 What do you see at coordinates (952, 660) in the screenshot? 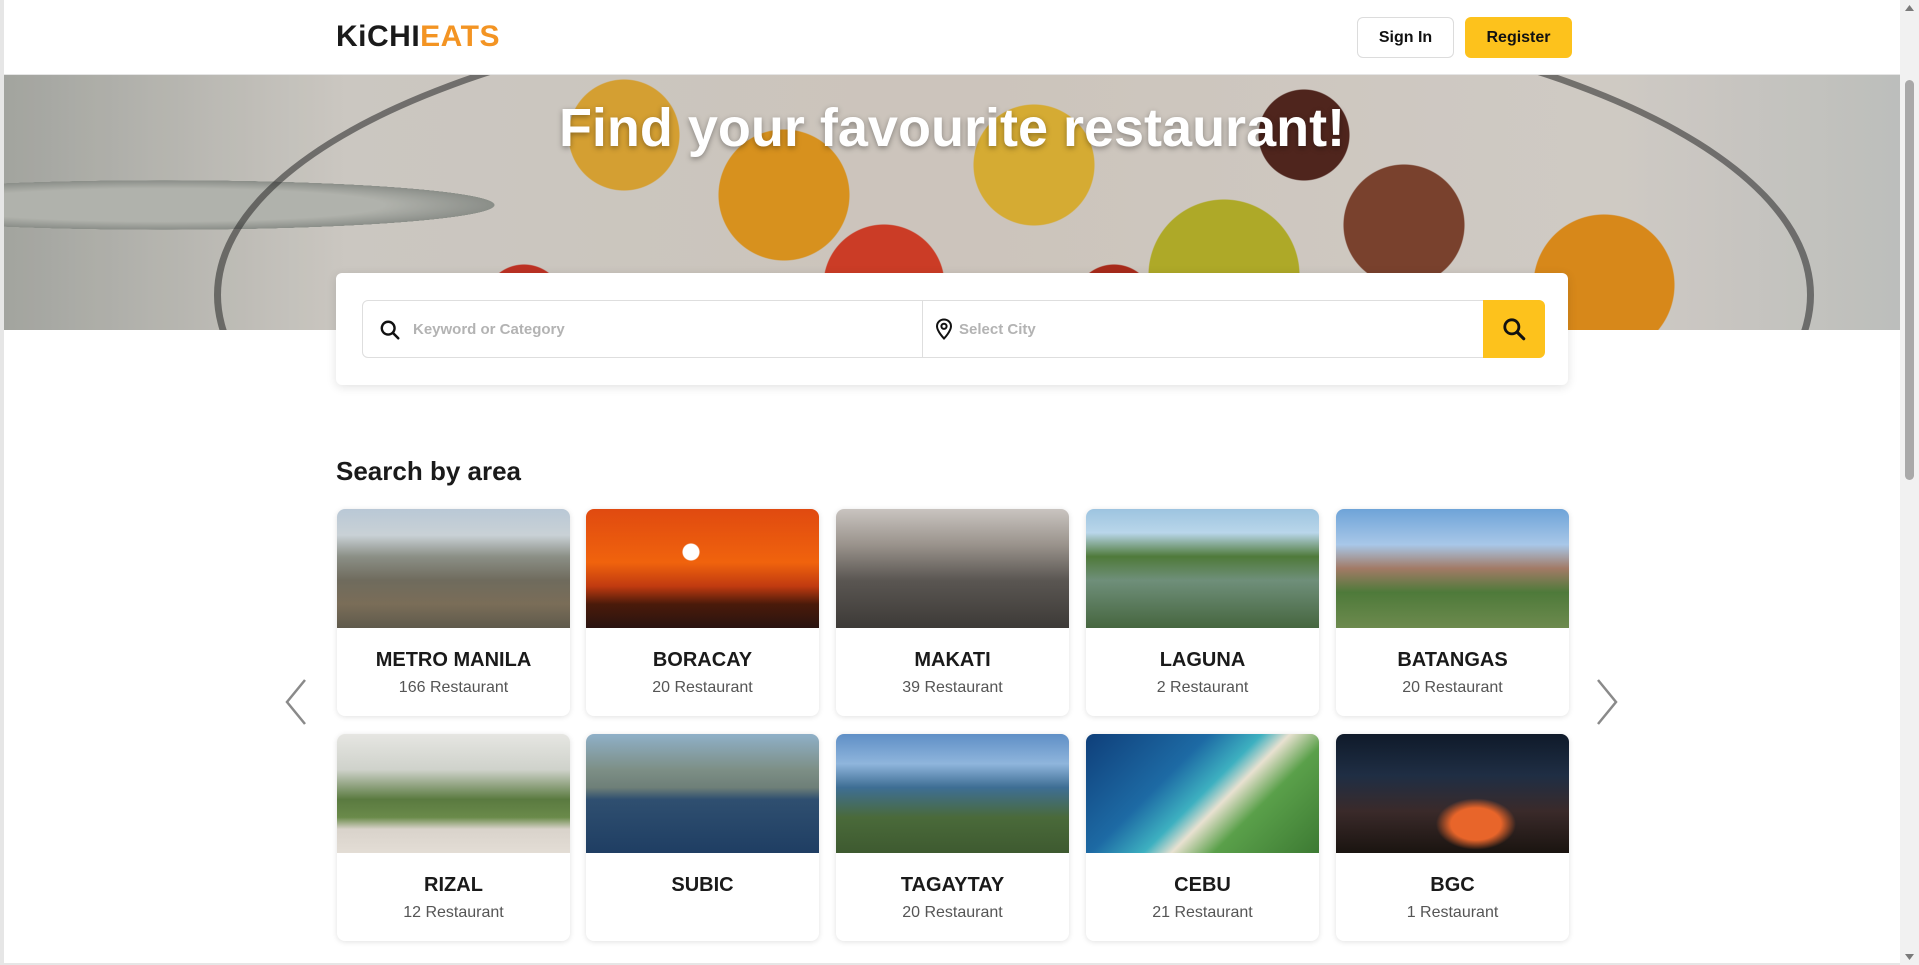
I see `area-name: MAKATI` at bounding box center [952, 660].